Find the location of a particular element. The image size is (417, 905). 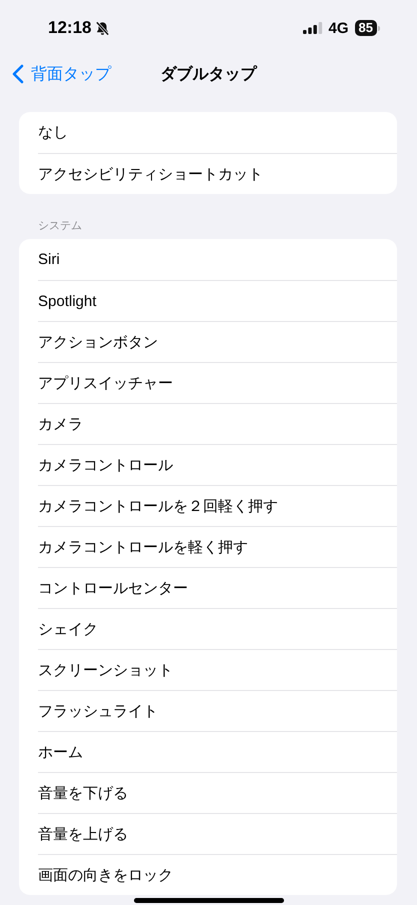

list-item: アクセシビリティショートカット is located at coordinates (217, 173).